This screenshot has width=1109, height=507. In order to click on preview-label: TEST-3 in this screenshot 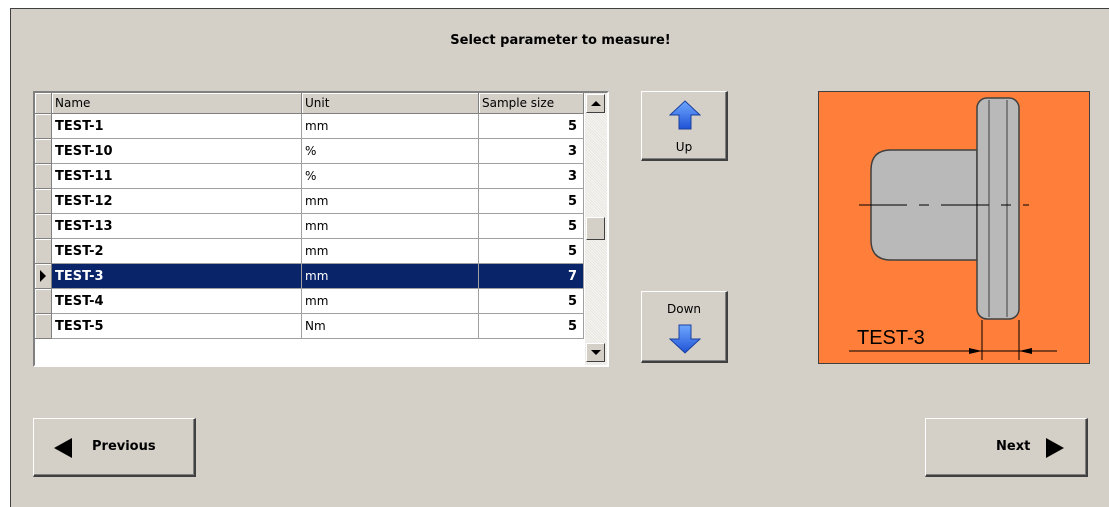, I will do `click(891, 338)`.